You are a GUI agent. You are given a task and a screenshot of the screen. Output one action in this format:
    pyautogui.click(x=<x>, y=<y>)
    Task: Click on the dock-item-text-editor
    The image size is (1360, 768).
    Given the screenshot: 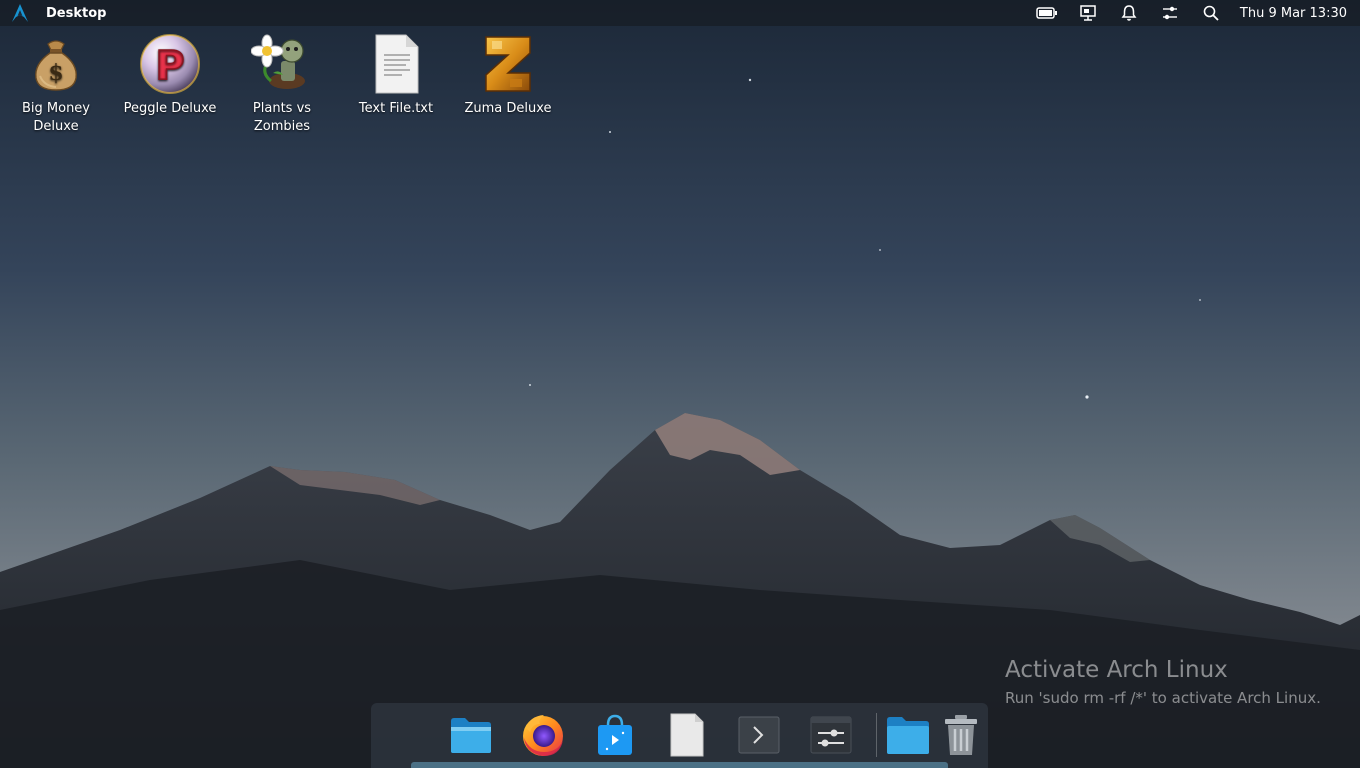 What is the action you would take?
    pyautogui.click(x=687, y=735)
    